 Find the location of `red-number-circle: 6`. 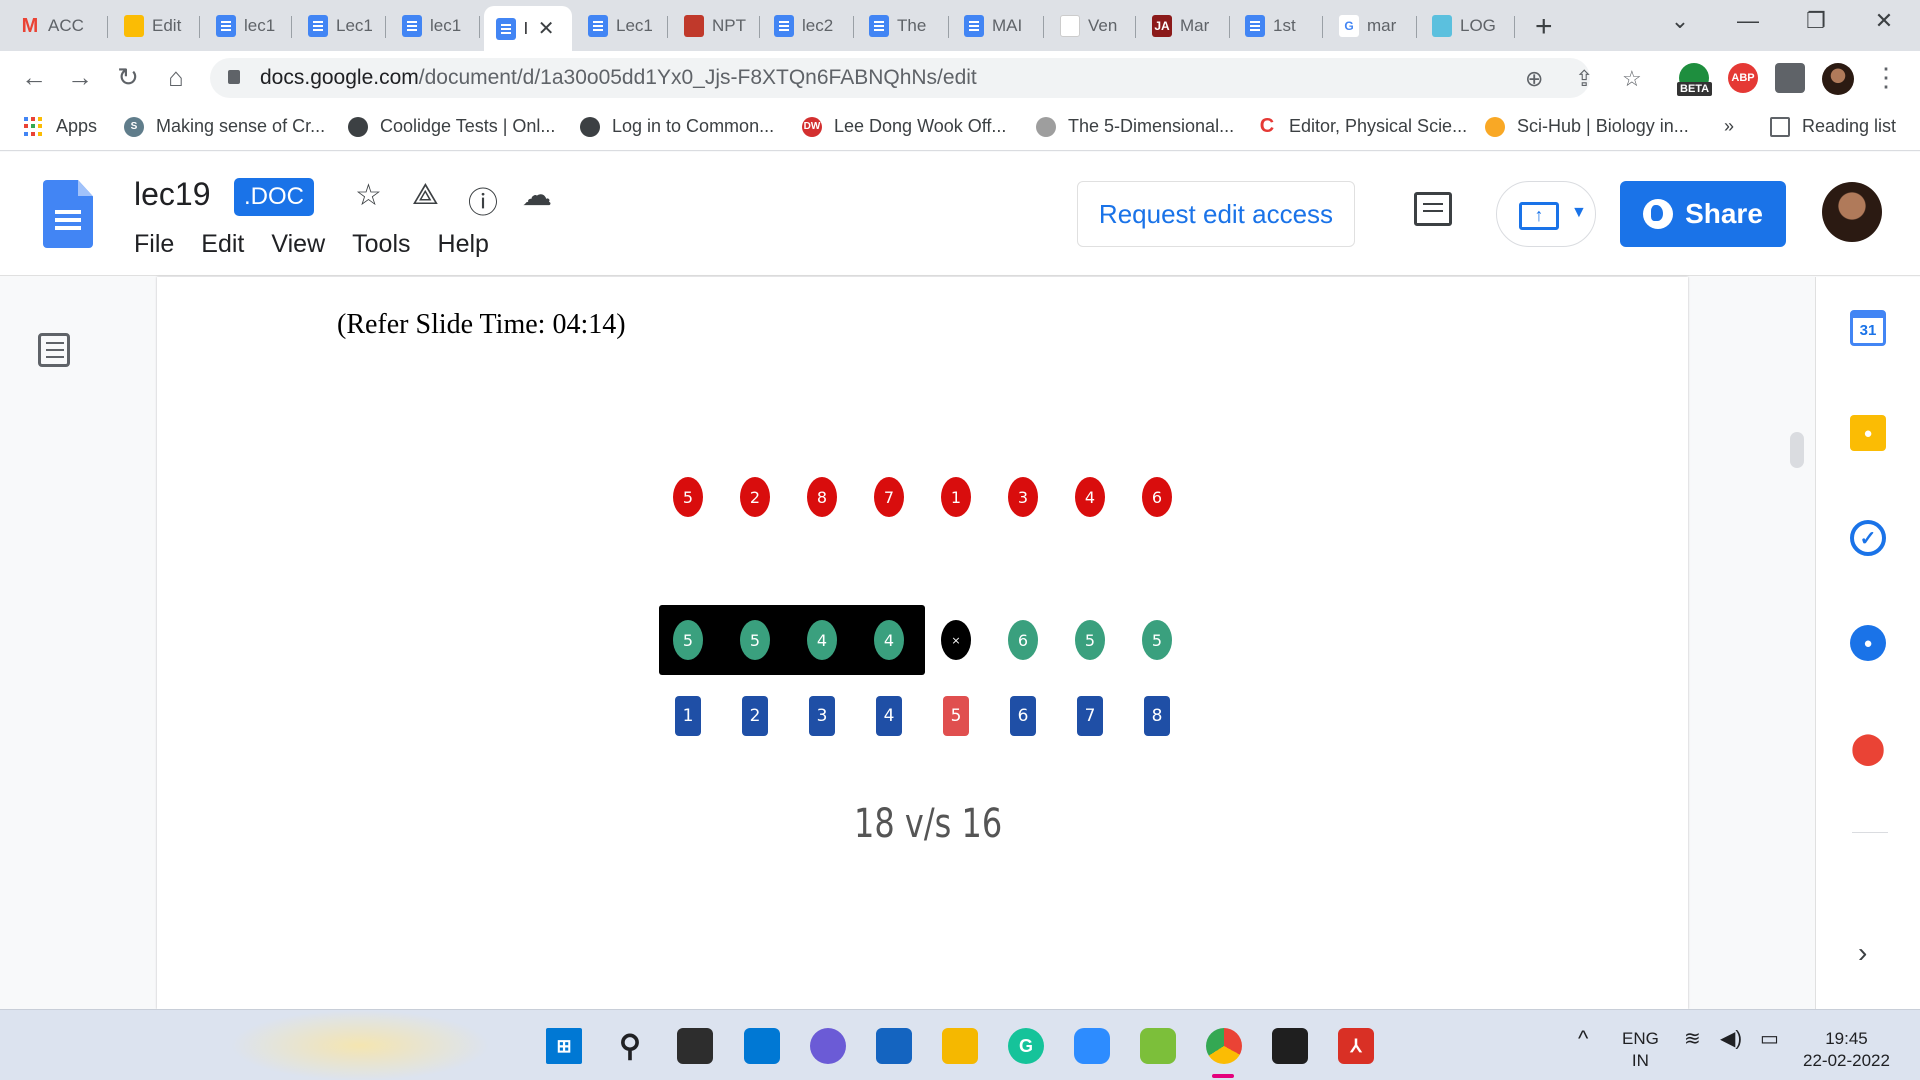

red-number-circle: 6 is located at coordinates (1157, 497).